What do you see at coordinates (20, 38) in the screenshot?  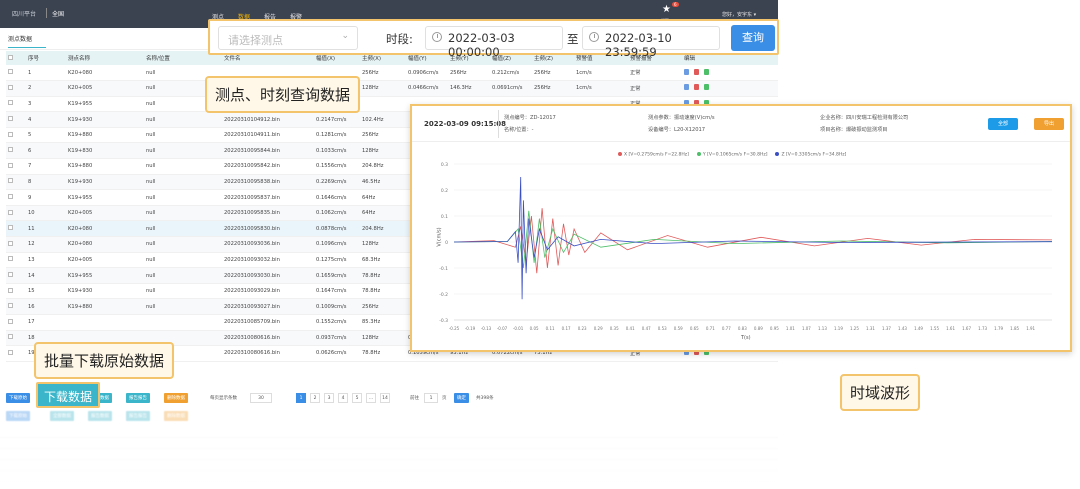 I see `tab-point-data: 测点数据` at bounding box center [20, 38].